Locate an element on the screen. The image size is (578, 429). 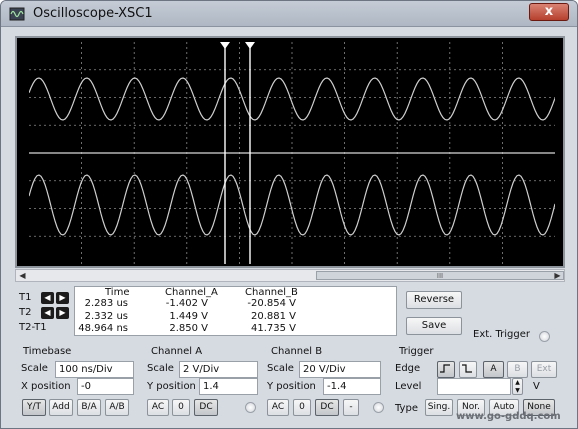
t1-label: T1 is located at coordinates (25, 297).